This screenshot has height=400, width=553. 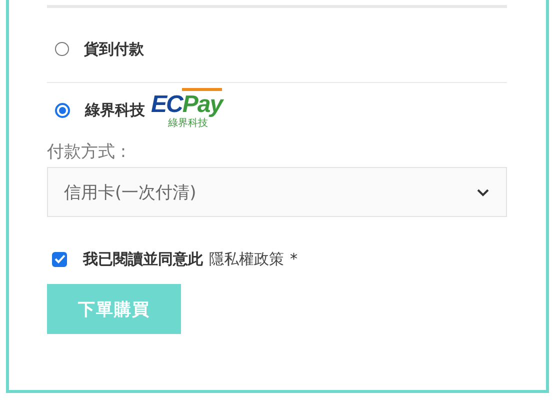 I want to click on payment-logo: ECPay 綠界科技, so click(x=187, y=110).